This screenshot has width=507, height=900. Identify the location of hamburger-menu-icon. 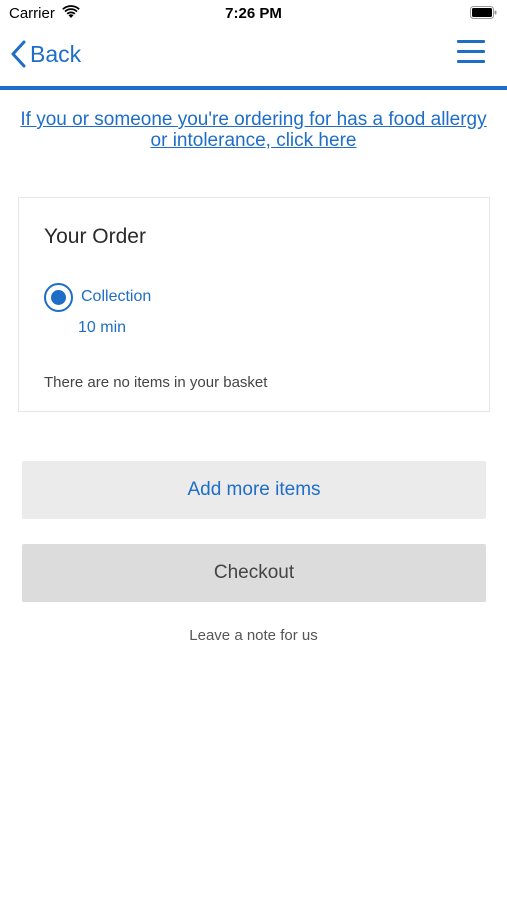
(471, 52).